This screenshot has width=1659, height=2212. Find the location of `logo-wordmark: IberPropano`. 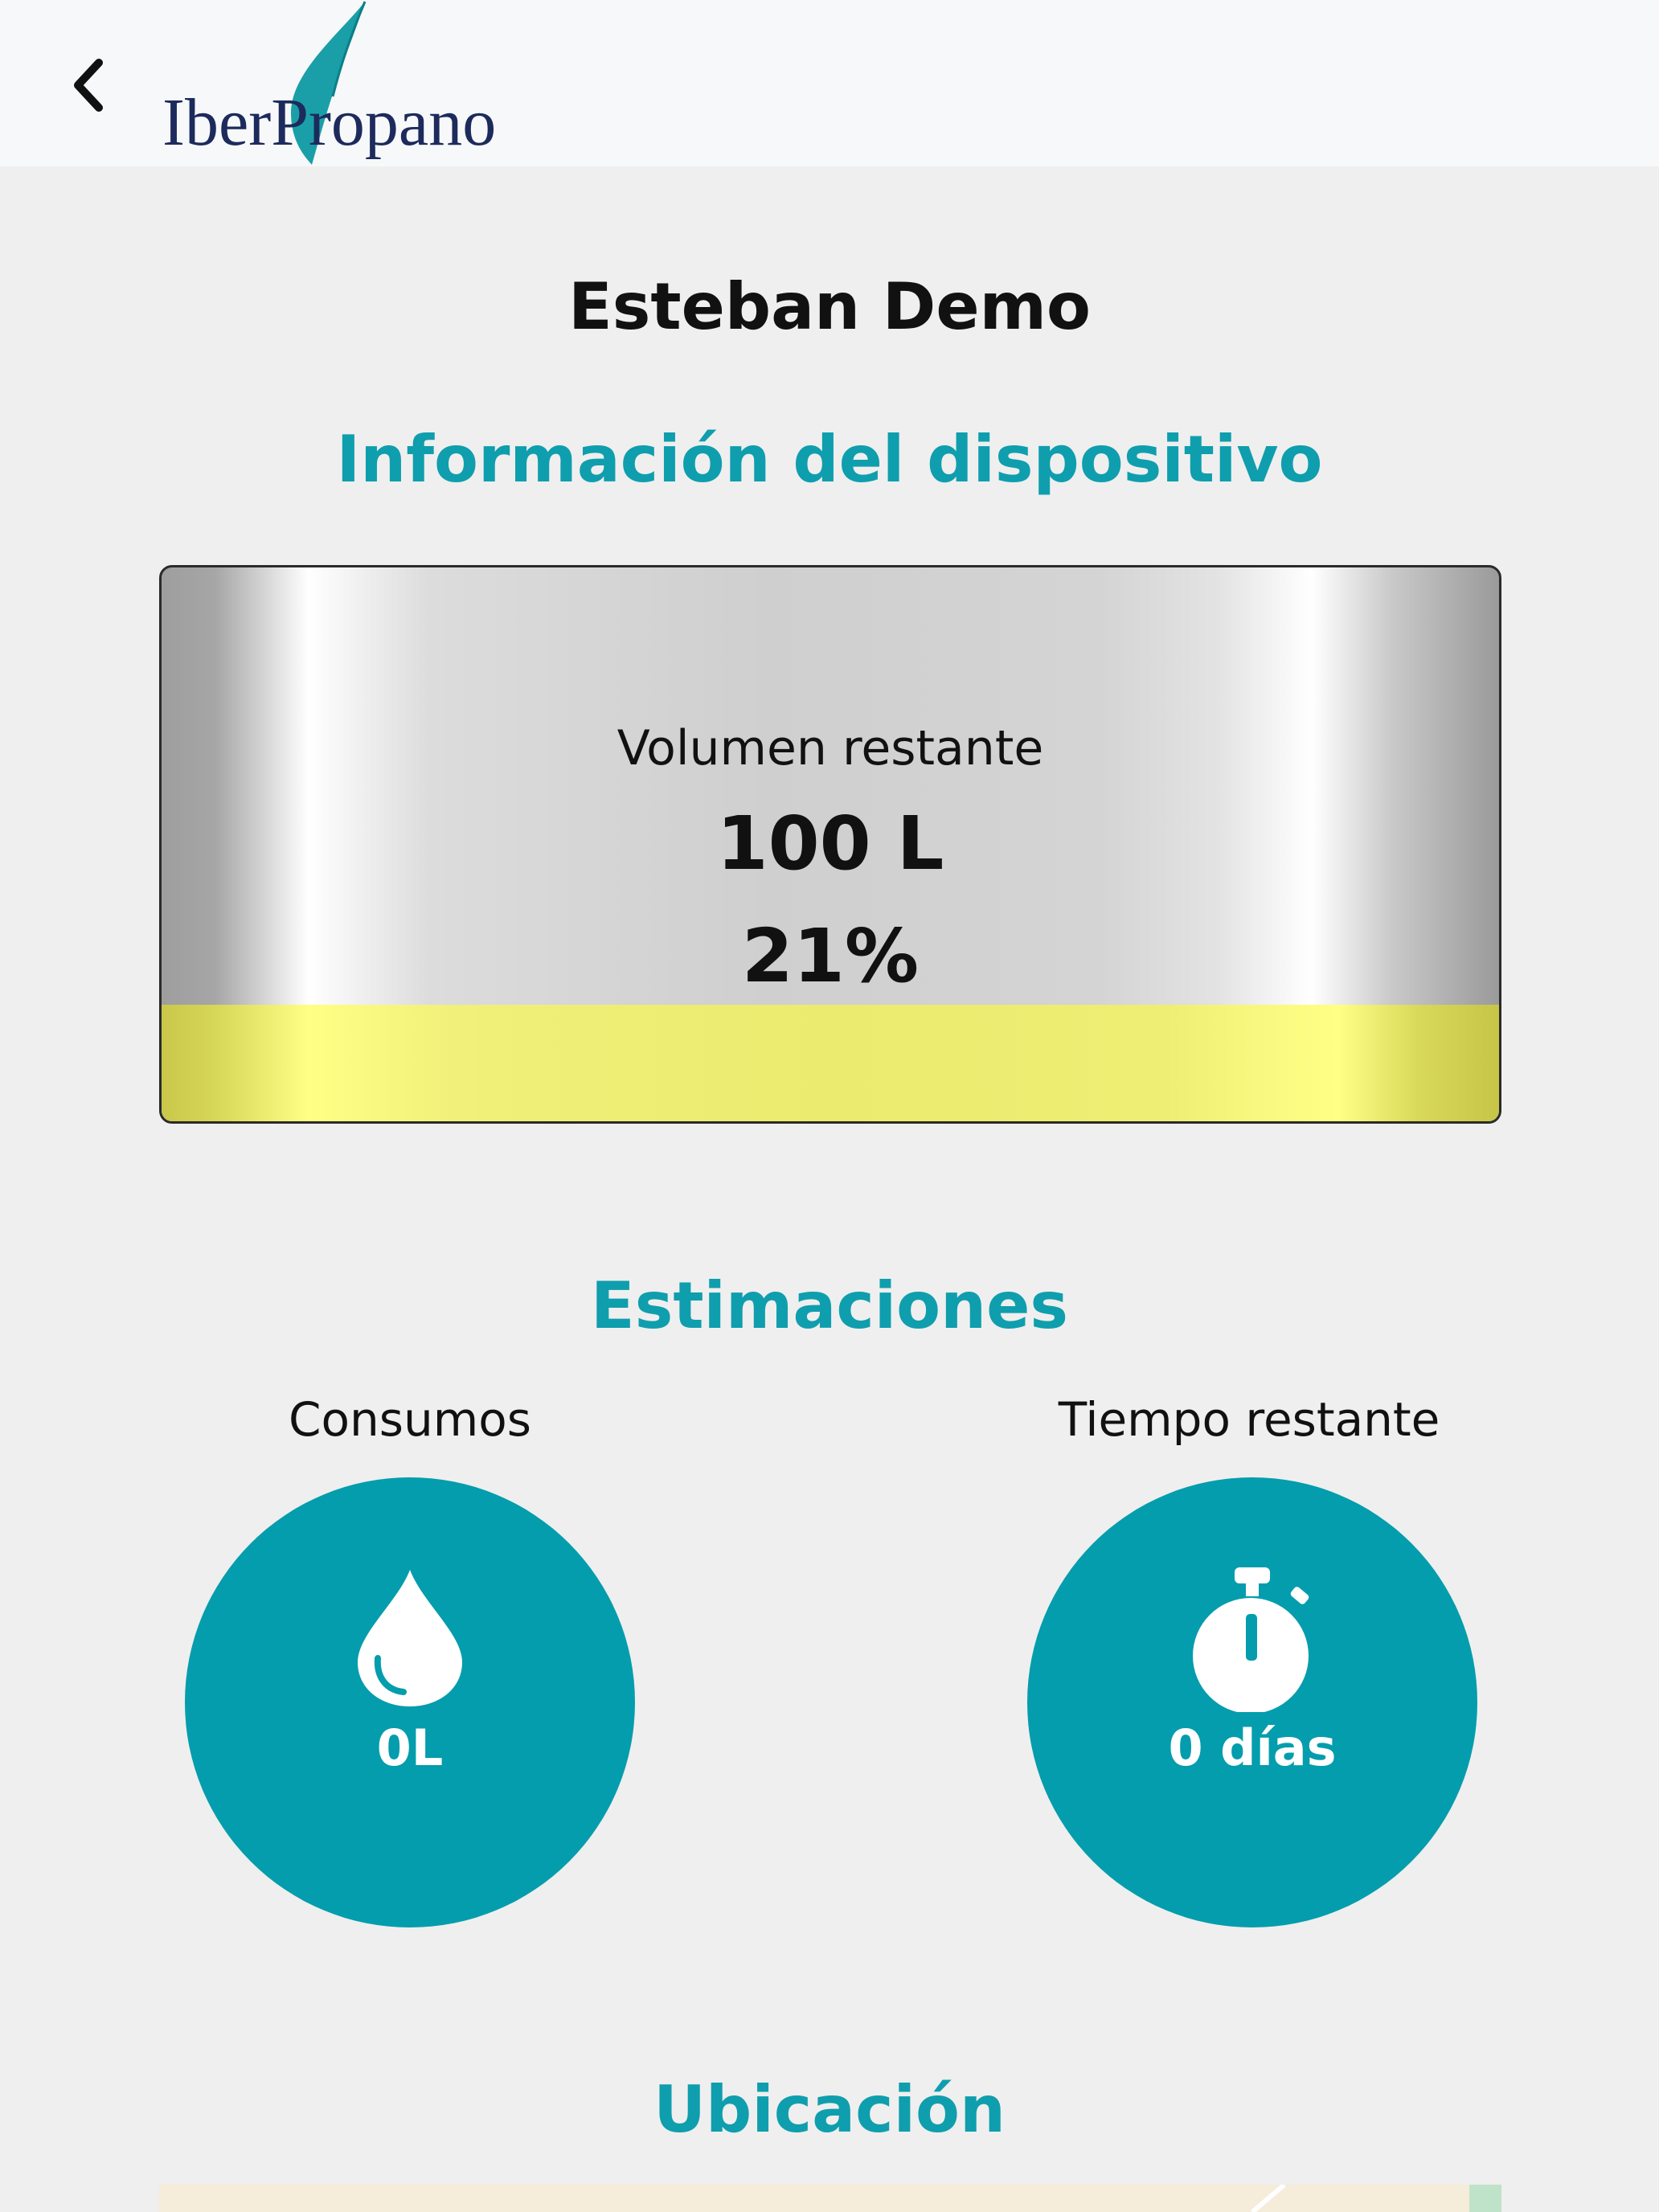

logo-wordmark: IberPropano is located at coordinates (329, 123).